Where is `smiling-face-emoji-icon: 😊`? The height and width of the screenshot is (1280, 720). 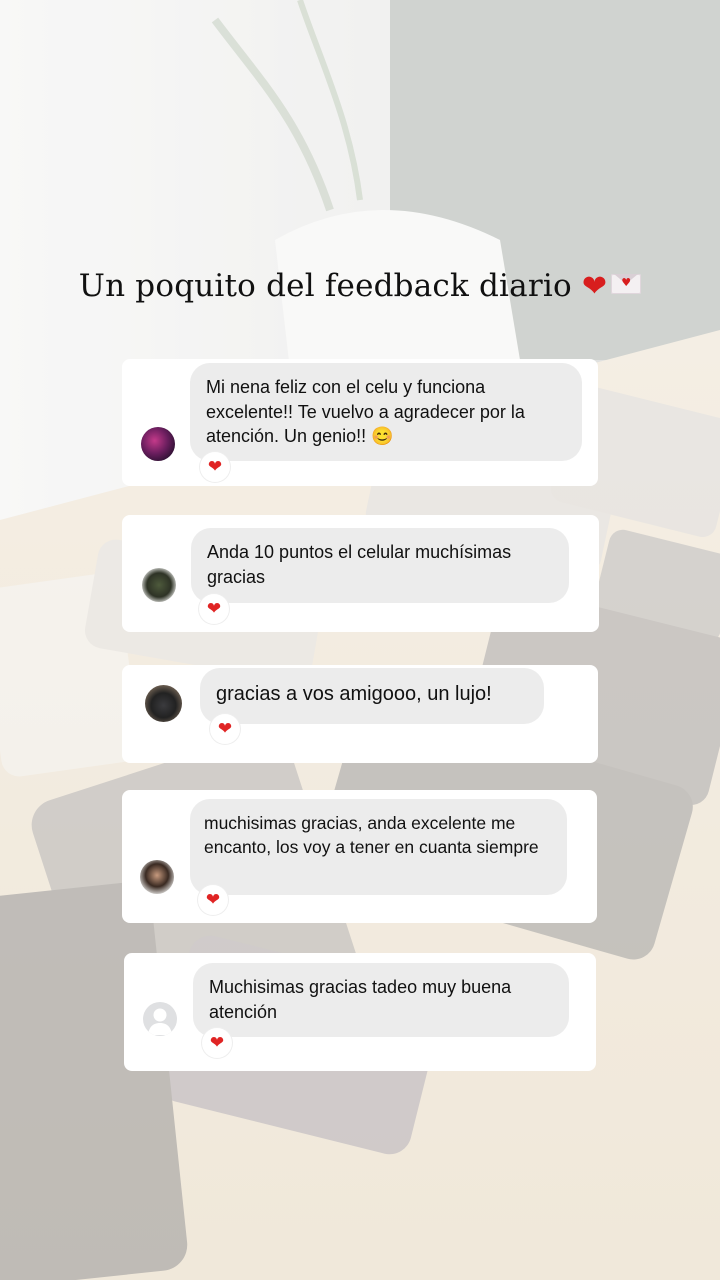
smiling-face-emoji-icon: 😊 is located at coordinates (382, 436).